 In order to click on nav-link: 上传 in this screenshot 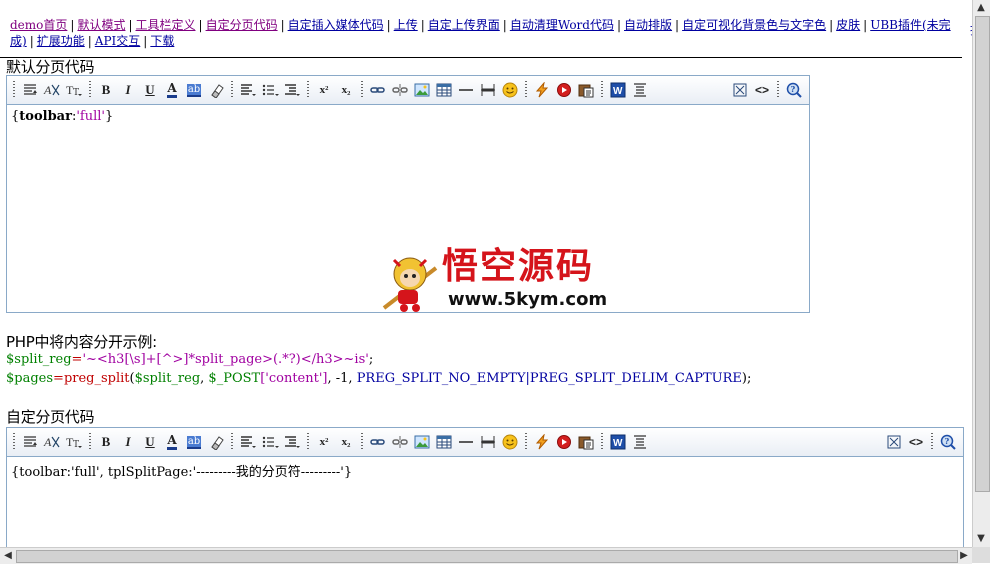, I will do `click(406, 25)`.